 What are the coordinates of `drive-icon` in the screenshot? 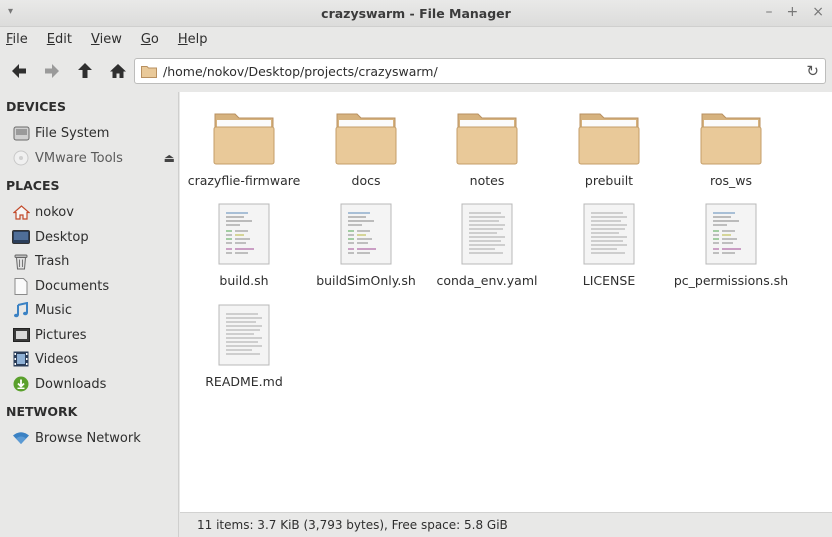 It's located at (21, 133).